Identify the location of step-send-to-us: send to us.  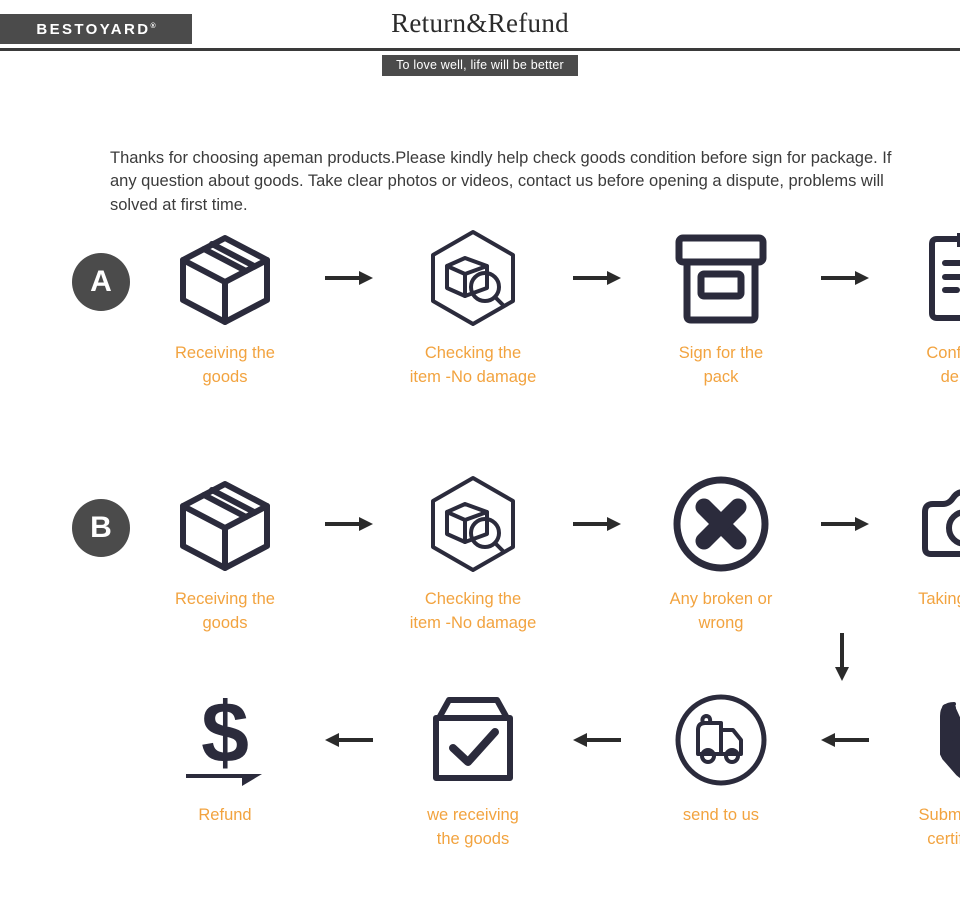
(721, 759).